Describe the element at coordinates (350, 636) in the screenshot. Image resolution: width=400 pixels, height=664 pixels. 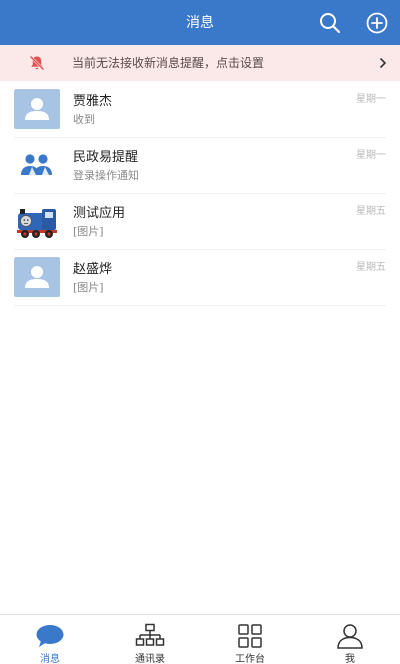
I see `person-icon` at that location.